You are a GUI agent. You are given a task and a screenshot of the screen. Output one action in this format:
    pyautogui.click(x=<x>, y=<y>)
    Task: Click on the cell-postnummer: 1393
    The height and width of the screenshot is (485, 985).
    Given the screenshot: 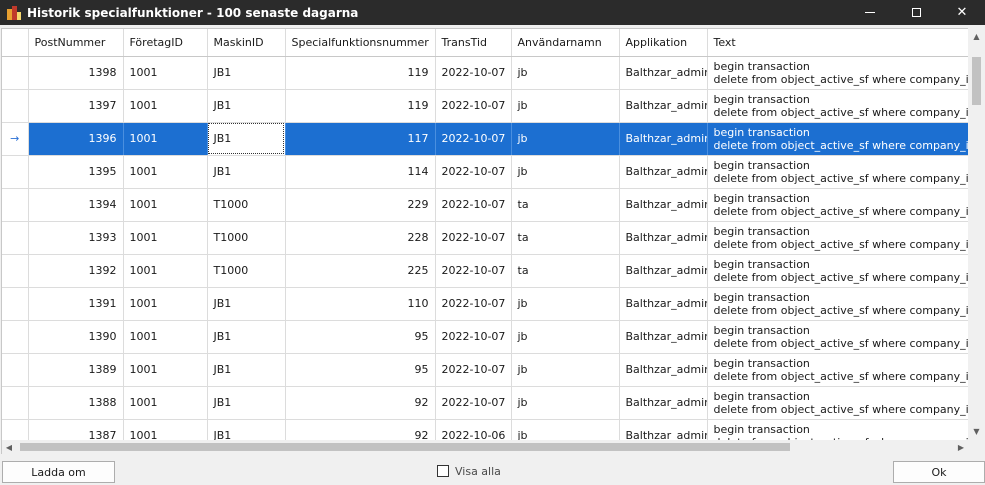 What is the action you would take?
    pyautogui.click(x=76, y=238)
    